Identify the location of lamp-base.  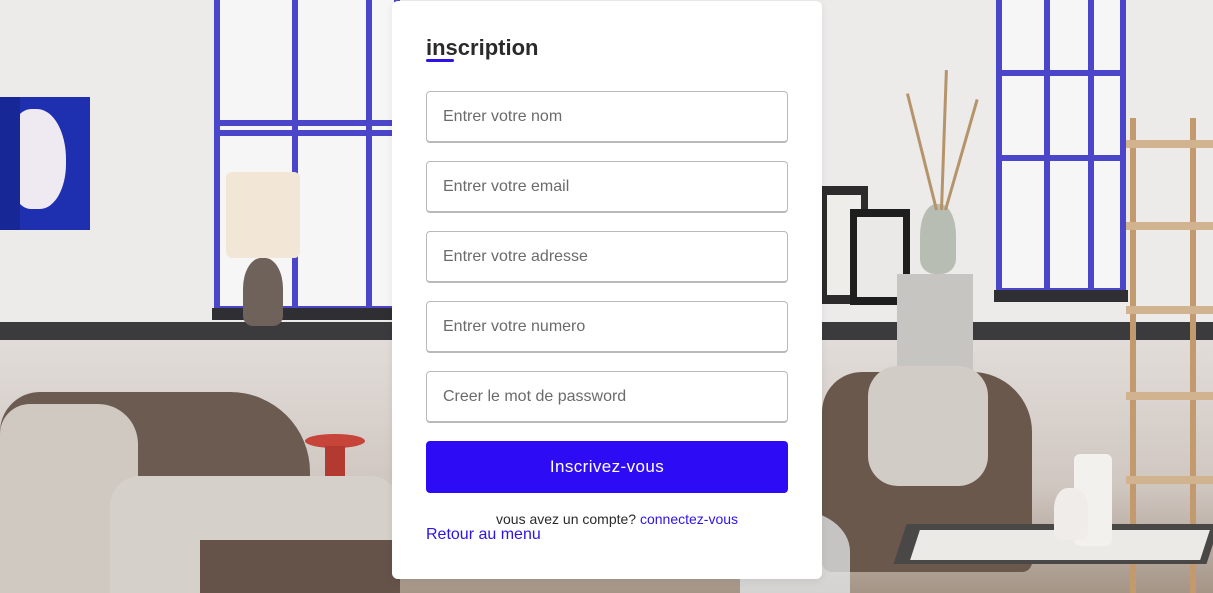
(263, 292).